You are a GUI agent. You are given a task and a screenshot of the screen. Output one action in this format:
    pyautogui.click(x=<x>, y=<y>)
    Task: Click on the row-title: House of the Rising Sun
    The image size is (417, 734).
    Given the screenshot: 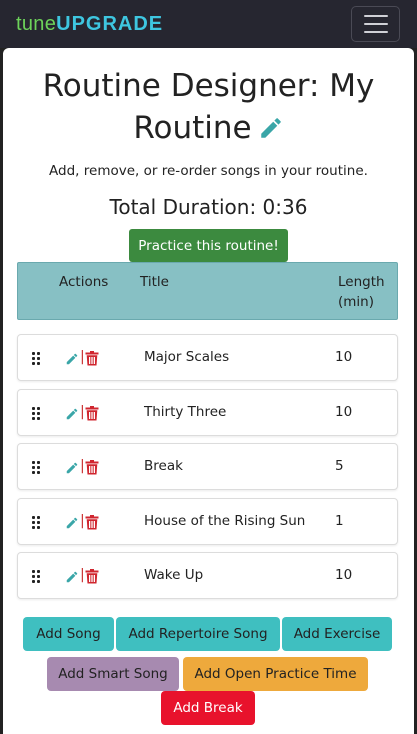 What is the action you would take?
    pyautogui.click(x=225, y=521)
    